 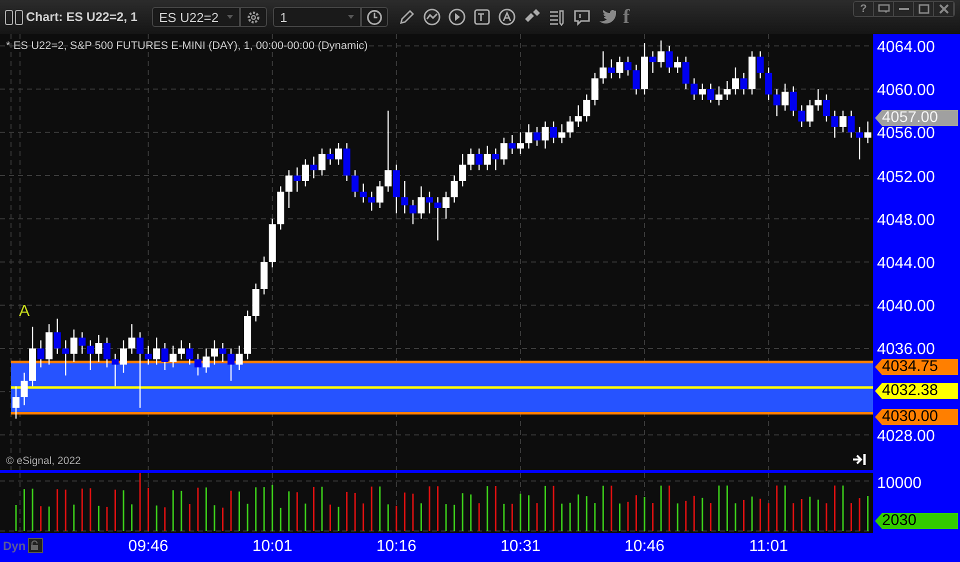 What do you see at coordinates (457, 17) in the screenshot?
I see `play-icon` at bounding box center [457, 17].